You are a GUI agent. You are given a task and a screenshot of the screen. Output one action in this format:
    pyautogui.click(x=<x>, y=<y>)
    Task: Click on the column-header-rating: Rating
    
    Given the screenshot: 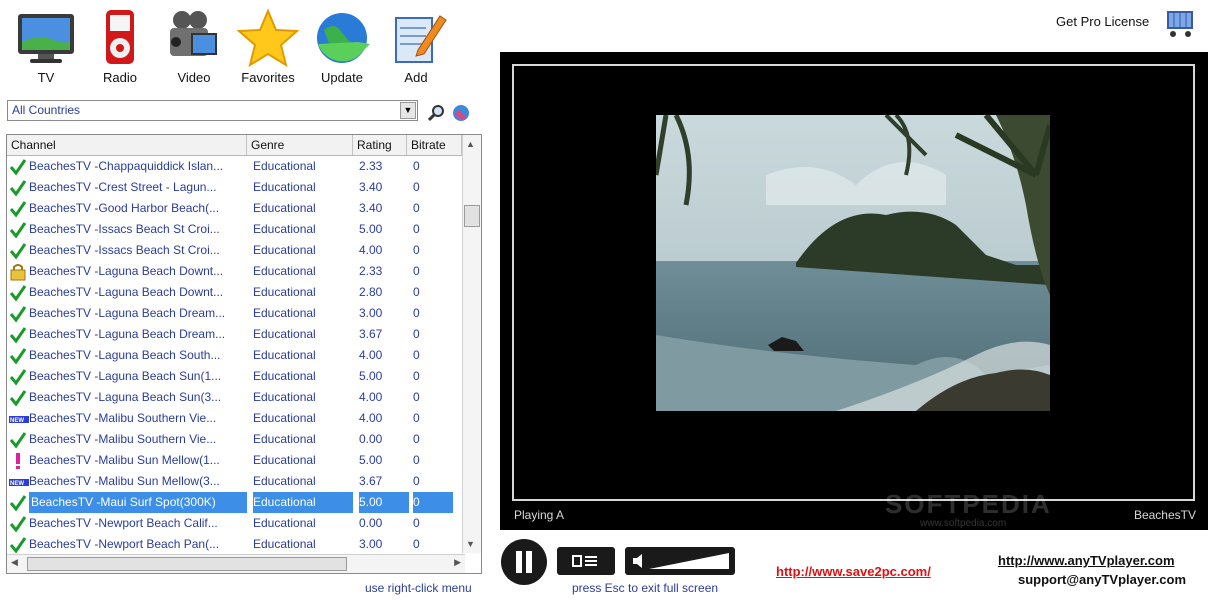 What is the action you would take?
    pyautogui.click(x=380, y=145)
    